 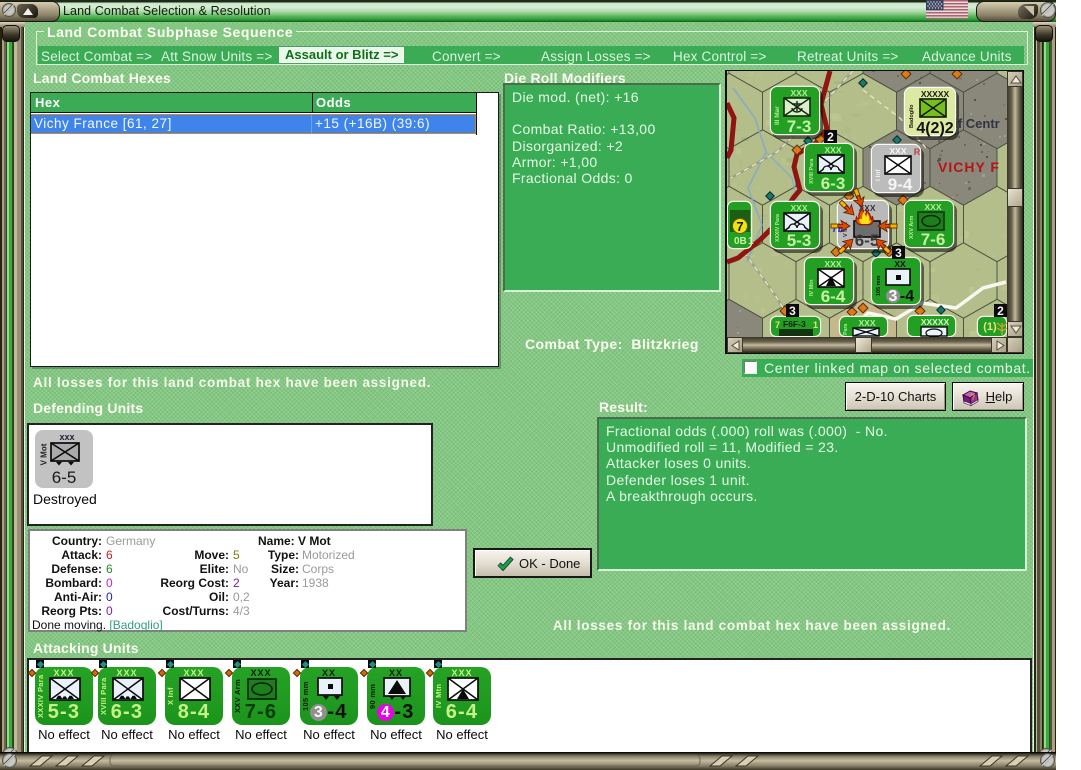 I want to click on svg-text: VICHY F, so click(x=969, y=167).